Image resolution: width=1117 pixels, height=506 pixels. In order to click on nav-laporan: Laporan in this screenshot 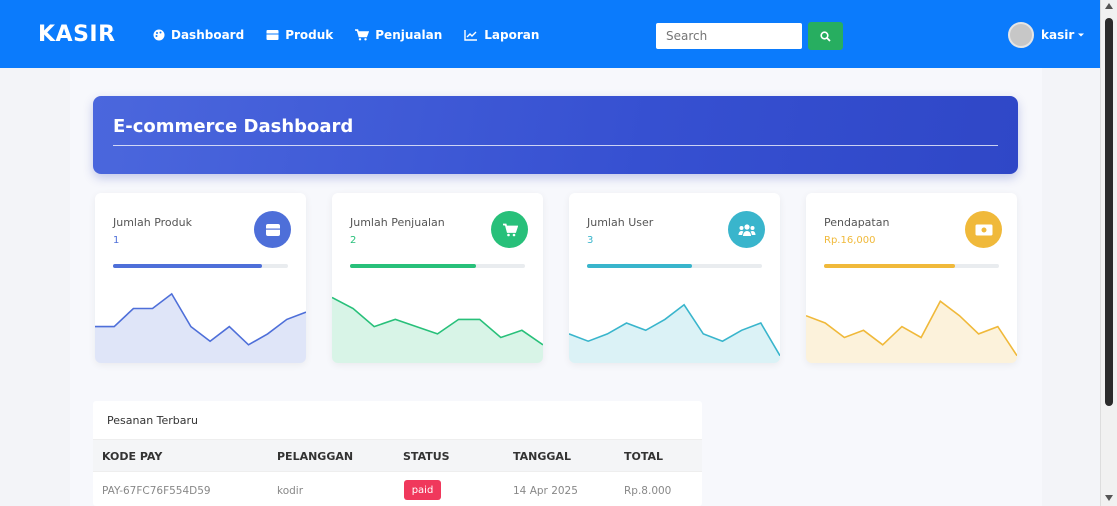, I will do `click(501, 35)`.